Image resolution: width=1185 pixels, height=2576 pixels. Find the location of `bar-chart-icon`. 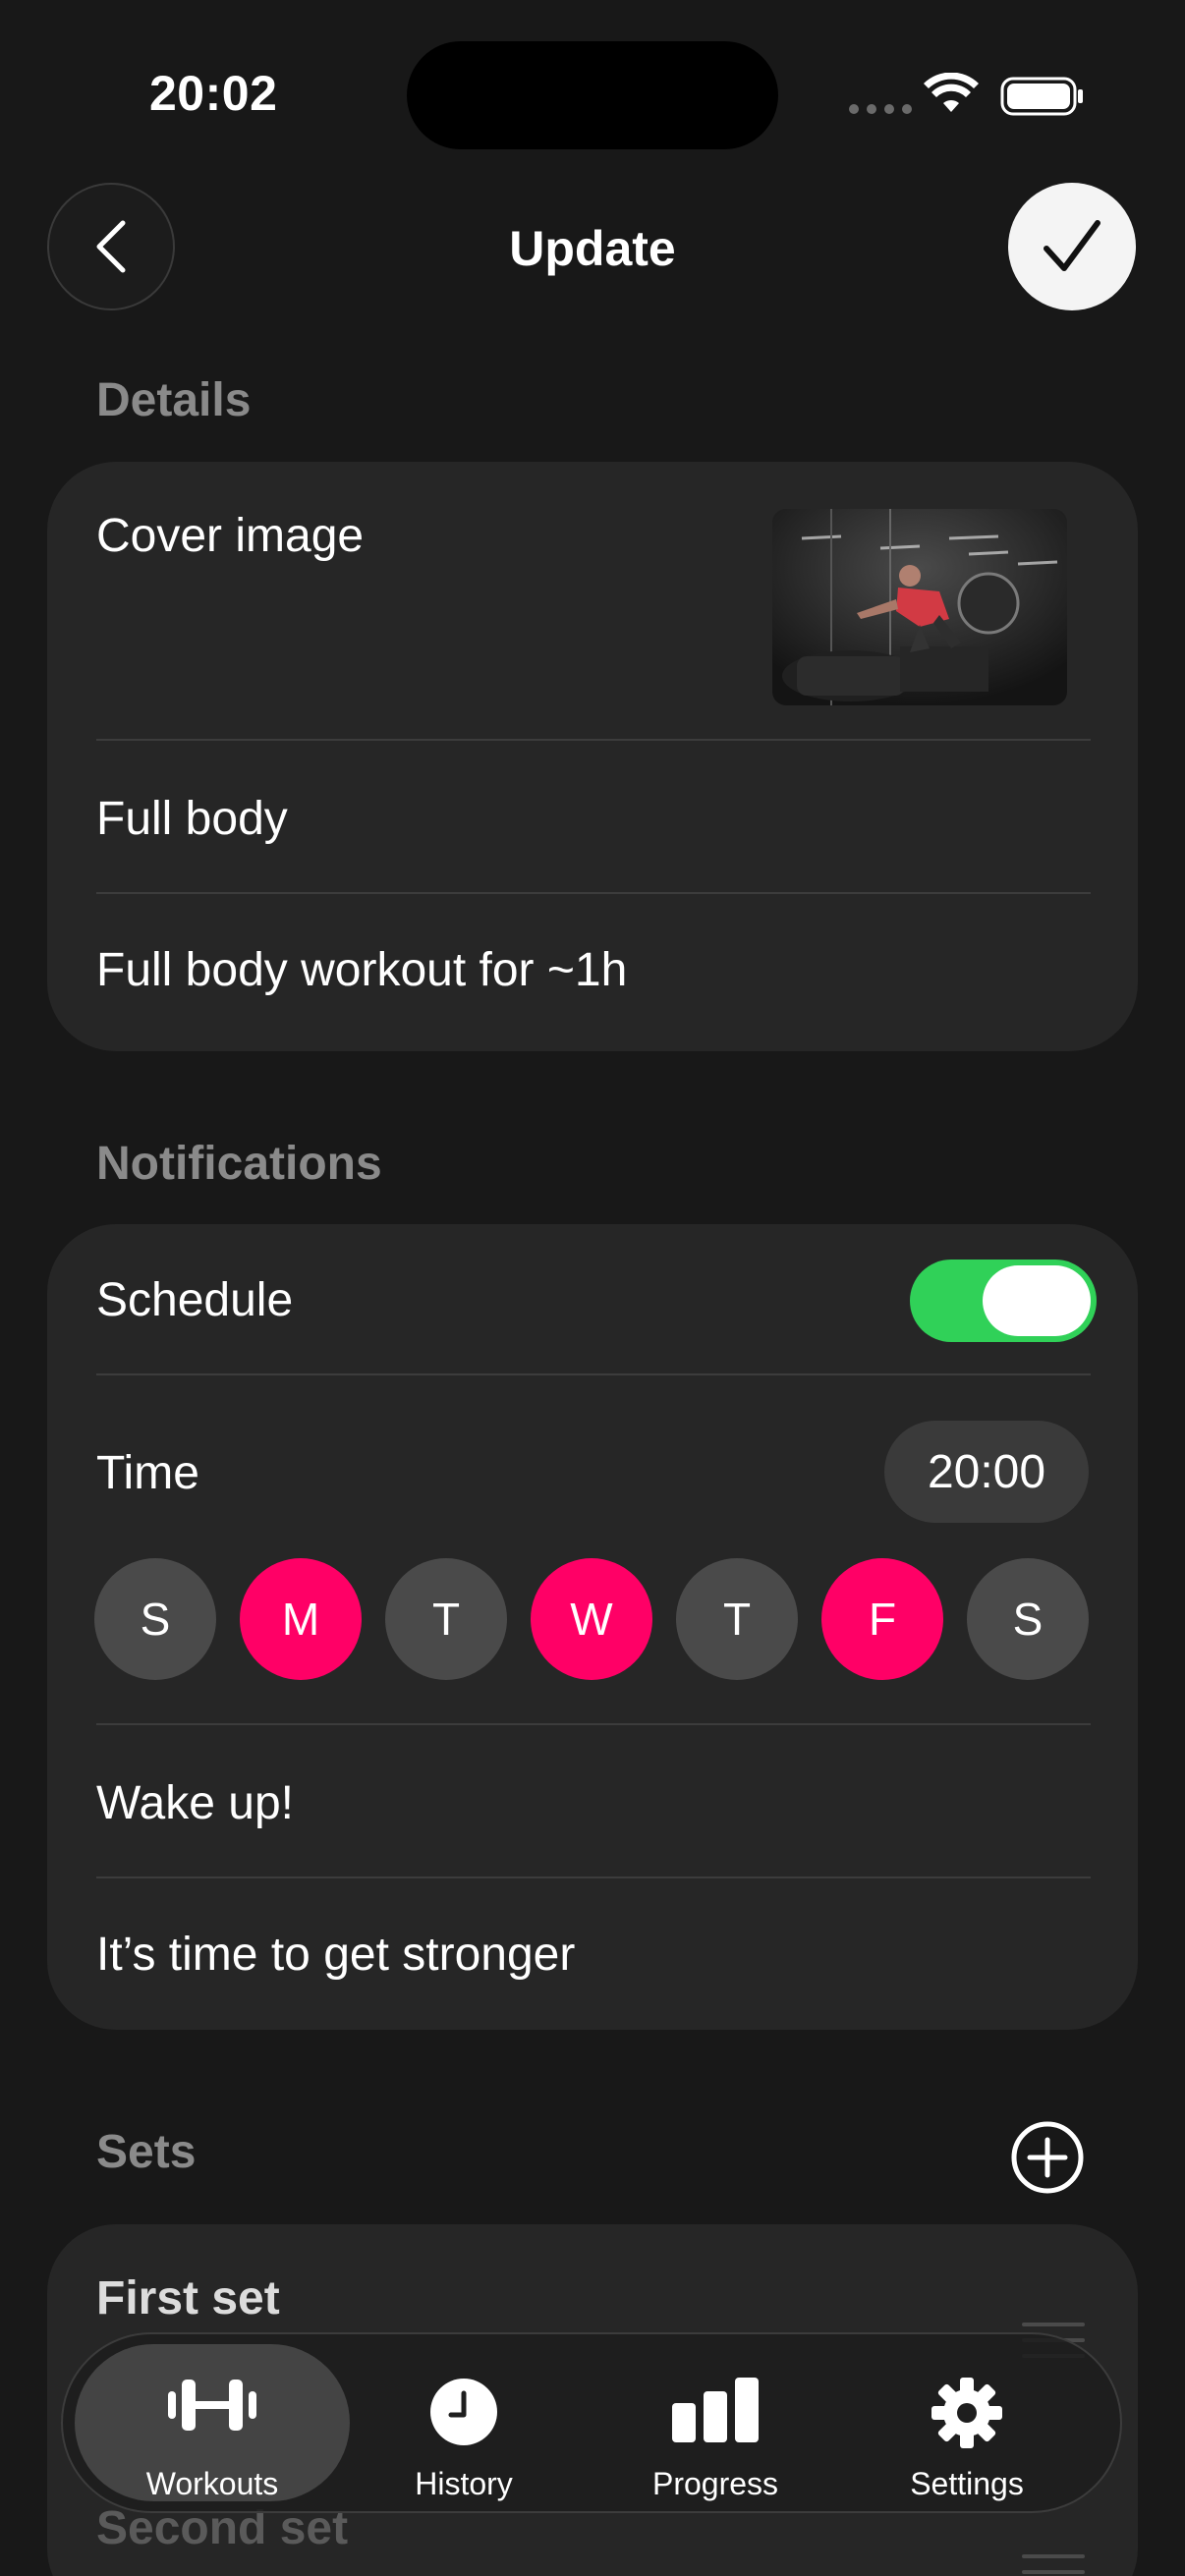

bar-chart-icon is located at coordinates (716, 2410).